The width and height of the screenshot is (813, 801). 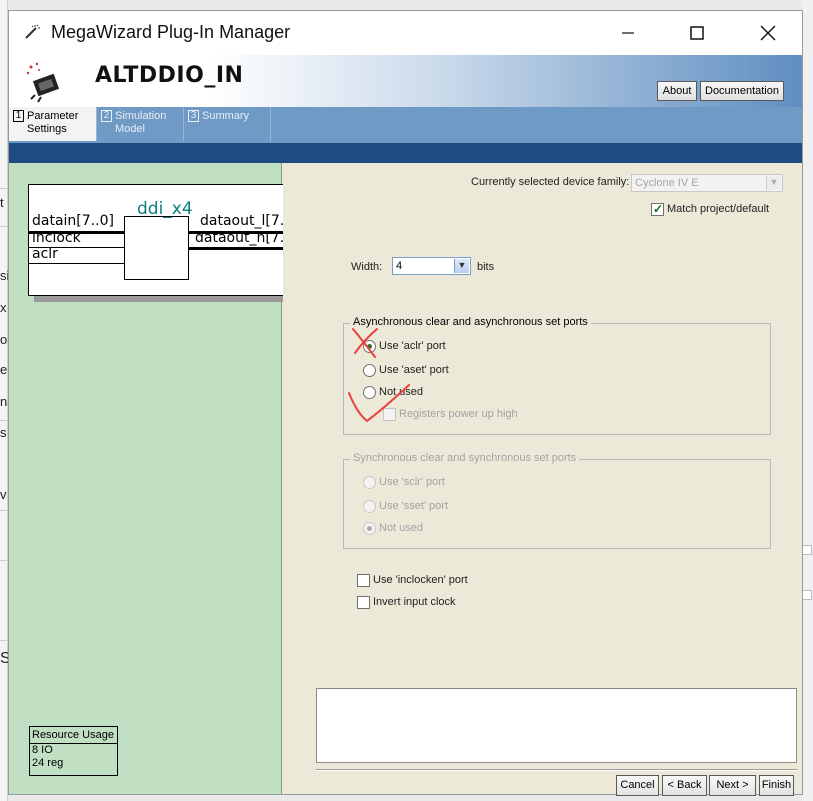 I want to click on minimize-button, so click(x=628, y=33).